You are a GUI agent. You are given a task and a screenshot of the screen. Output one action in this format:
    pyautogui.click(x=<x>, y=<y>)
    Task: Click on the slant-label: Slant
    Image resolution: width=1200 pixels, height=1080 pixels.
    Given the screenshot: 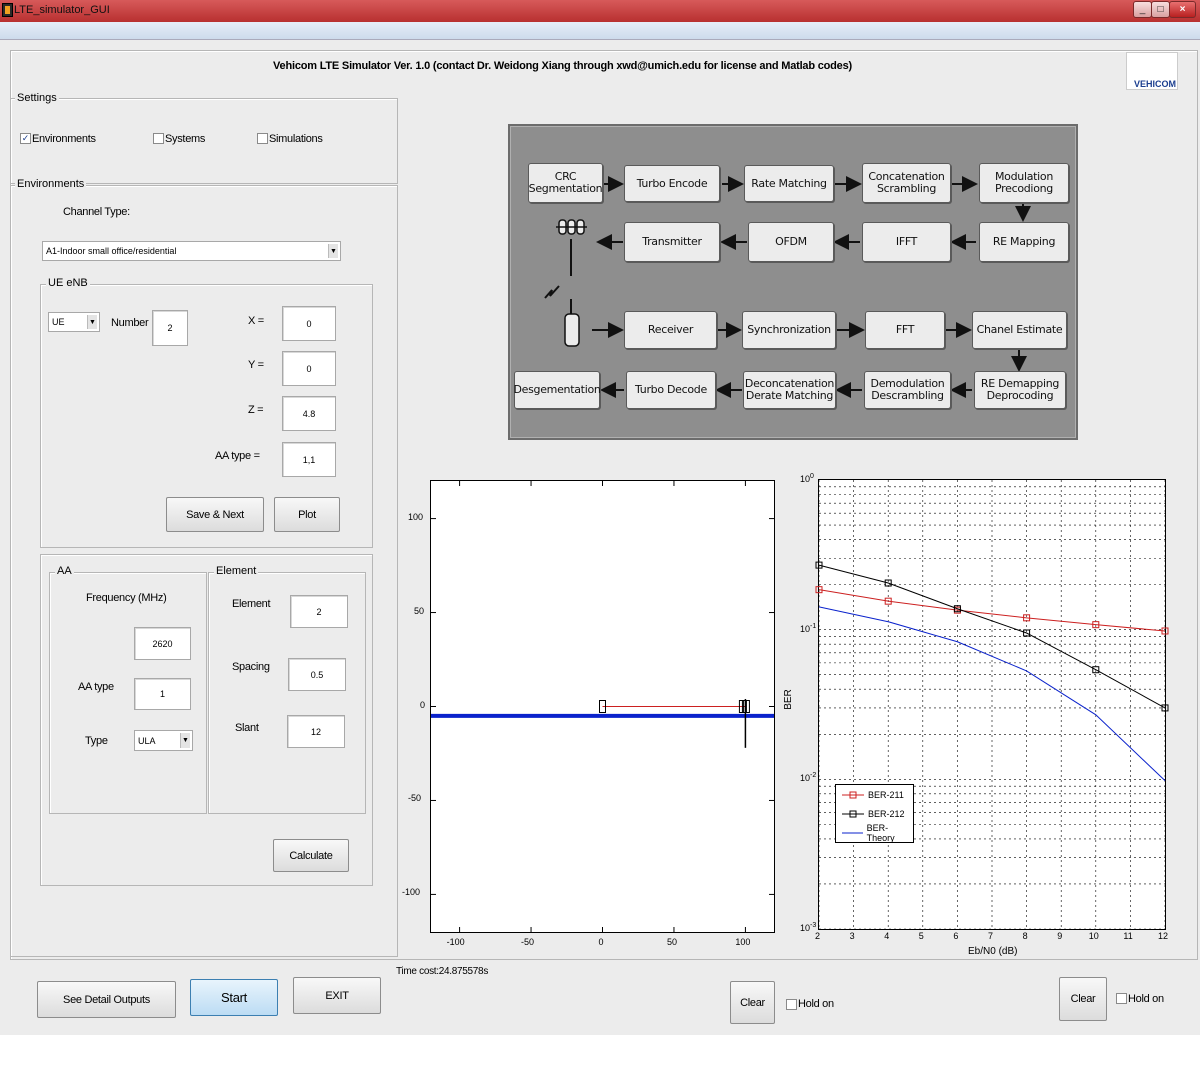 What is the action you would take?
    pyautogui.click(x=247, y=728)
    